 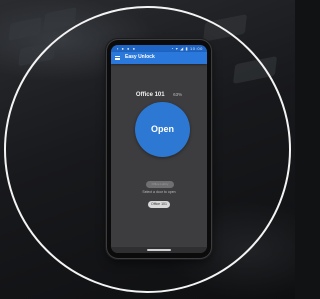 I want to click on app-bar: Easy Unlock, so click(x=159, y=58).